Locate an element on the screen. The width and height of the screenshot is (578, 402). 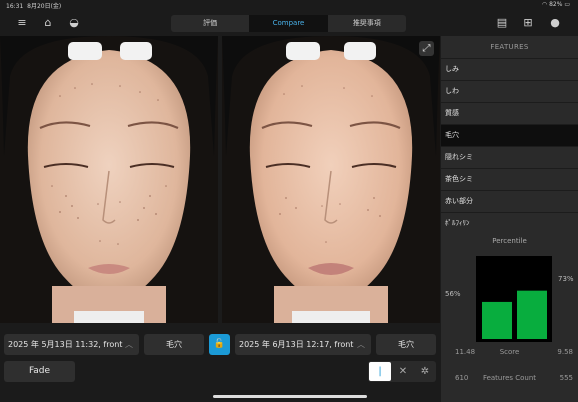
left-mode-selector: 毛穴 is located at coordinates (174, 344).